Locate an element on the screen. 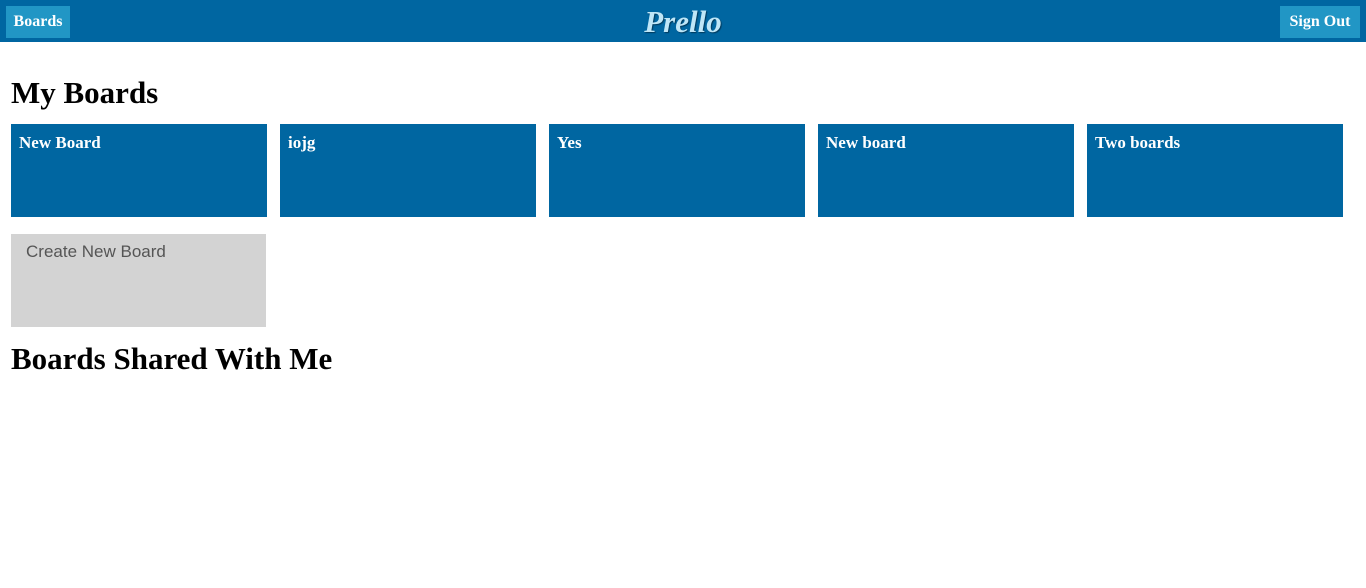  board-tile: New Board is located at coordinates (139, 170).